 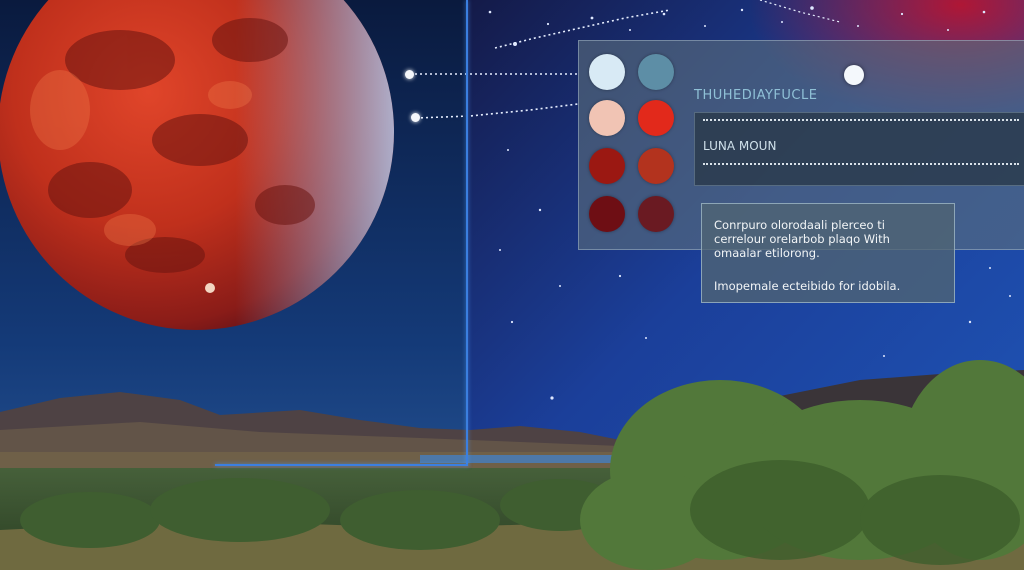 What do you see at coordinates (607, 118) in the screenshot?
I see `swatch-pale-pink` at bounding box center [607, 118].